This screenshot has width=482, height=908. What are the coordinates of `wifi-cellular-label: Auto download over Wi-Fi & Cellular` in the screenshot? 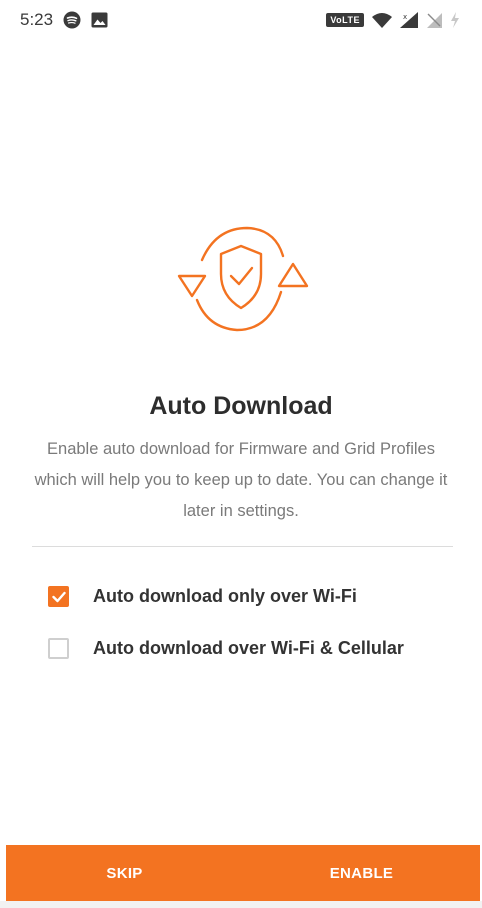 It's located at (248, 648).